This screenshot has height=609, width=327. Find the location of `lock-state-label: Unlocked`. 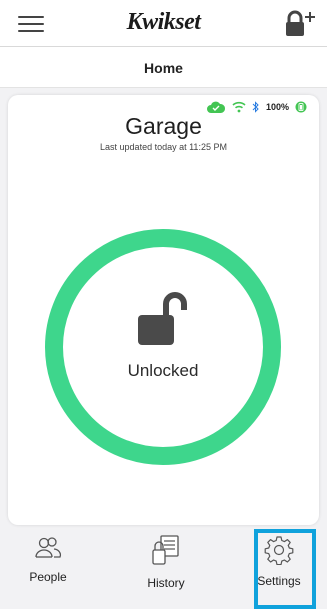

lock-state-label: Unlocked is located at coordinates (163, 370).